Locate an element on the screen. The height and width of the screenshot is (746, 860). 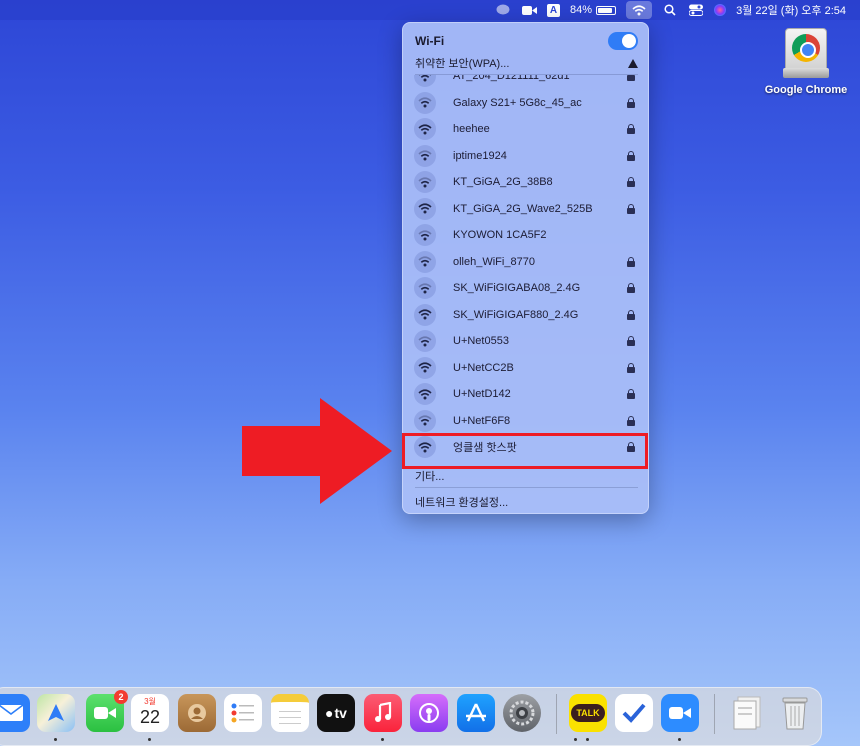
wifi-title: Wi-Fi is located at coordinates (430, 41).